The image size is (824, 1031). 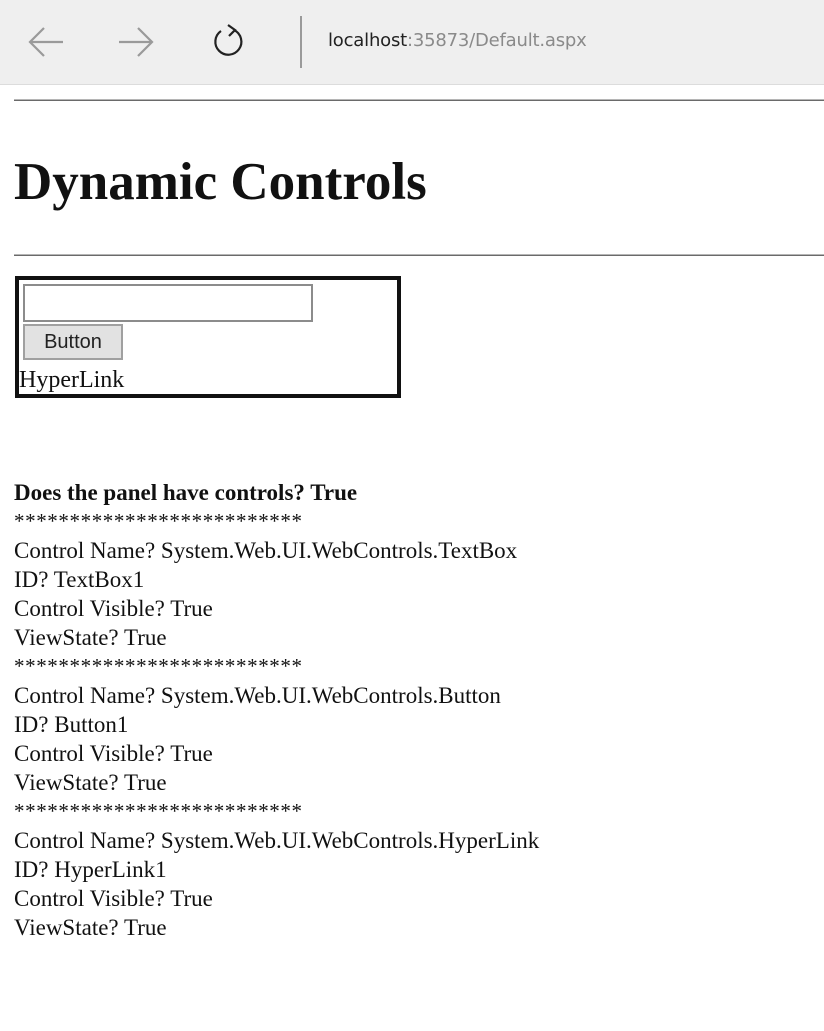 I want to click on address-host: localhost, so click(x=367, y=40).